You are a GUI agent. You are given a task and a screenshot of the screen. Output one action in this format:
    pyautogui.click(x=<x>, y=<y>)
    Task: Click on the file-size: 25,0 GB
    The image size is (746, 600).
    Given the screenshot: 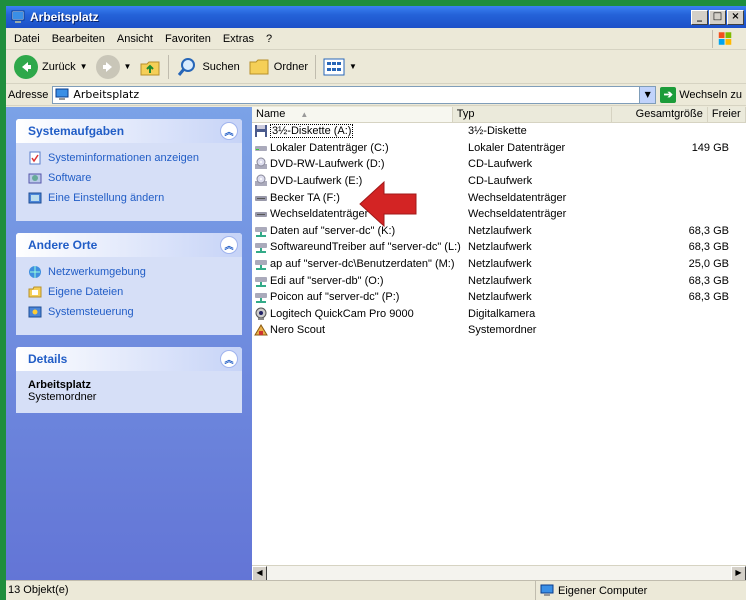 What is the action you would take?
    pyautogui.click(x=708, y=264)
    